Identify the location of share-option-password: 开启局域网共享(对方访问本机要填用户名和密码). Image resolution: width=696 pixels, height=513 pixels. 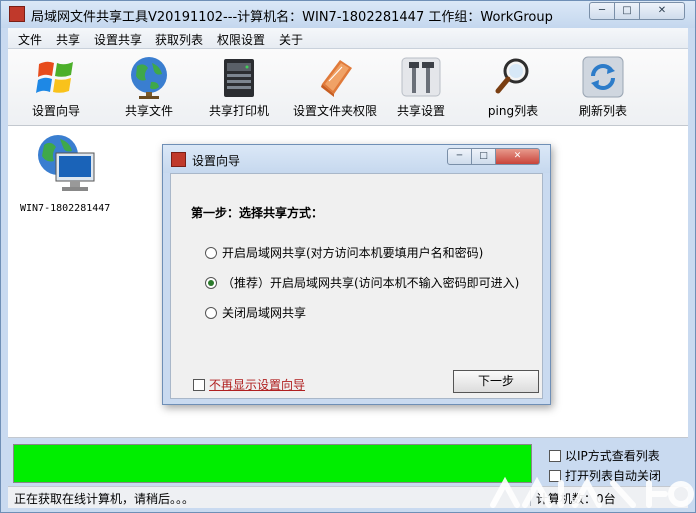
(344, 252).